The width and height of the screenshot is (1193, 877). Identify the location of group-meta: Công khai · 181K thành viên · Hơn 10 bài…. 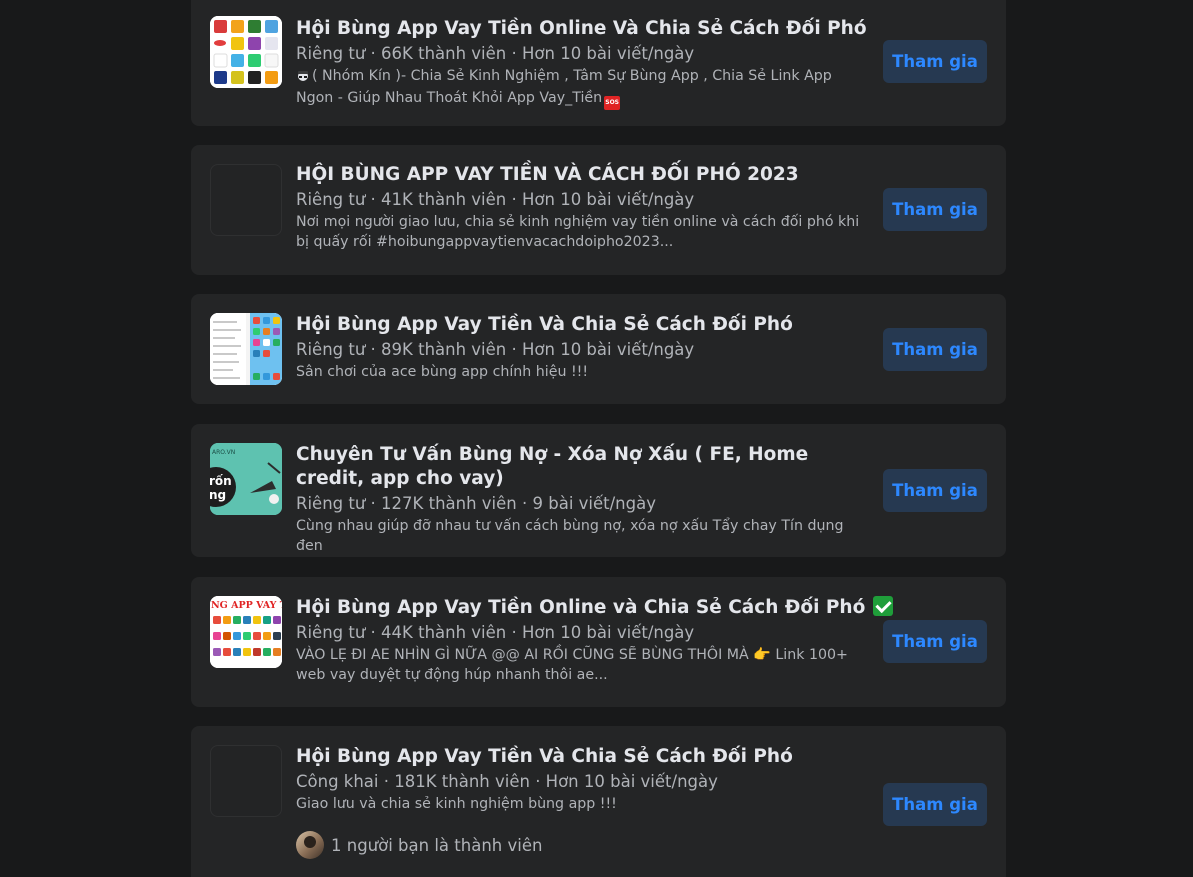
(507, 781).